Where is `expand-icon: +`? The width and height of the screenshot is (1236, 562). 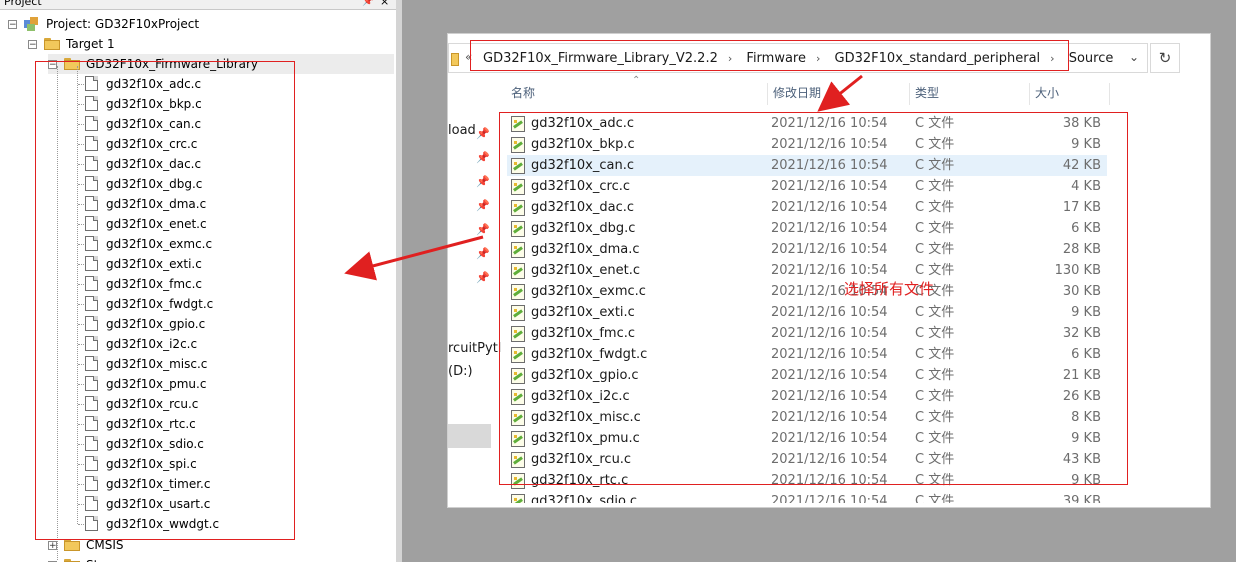 expand-icon: + is located at coordinates (52, 546).